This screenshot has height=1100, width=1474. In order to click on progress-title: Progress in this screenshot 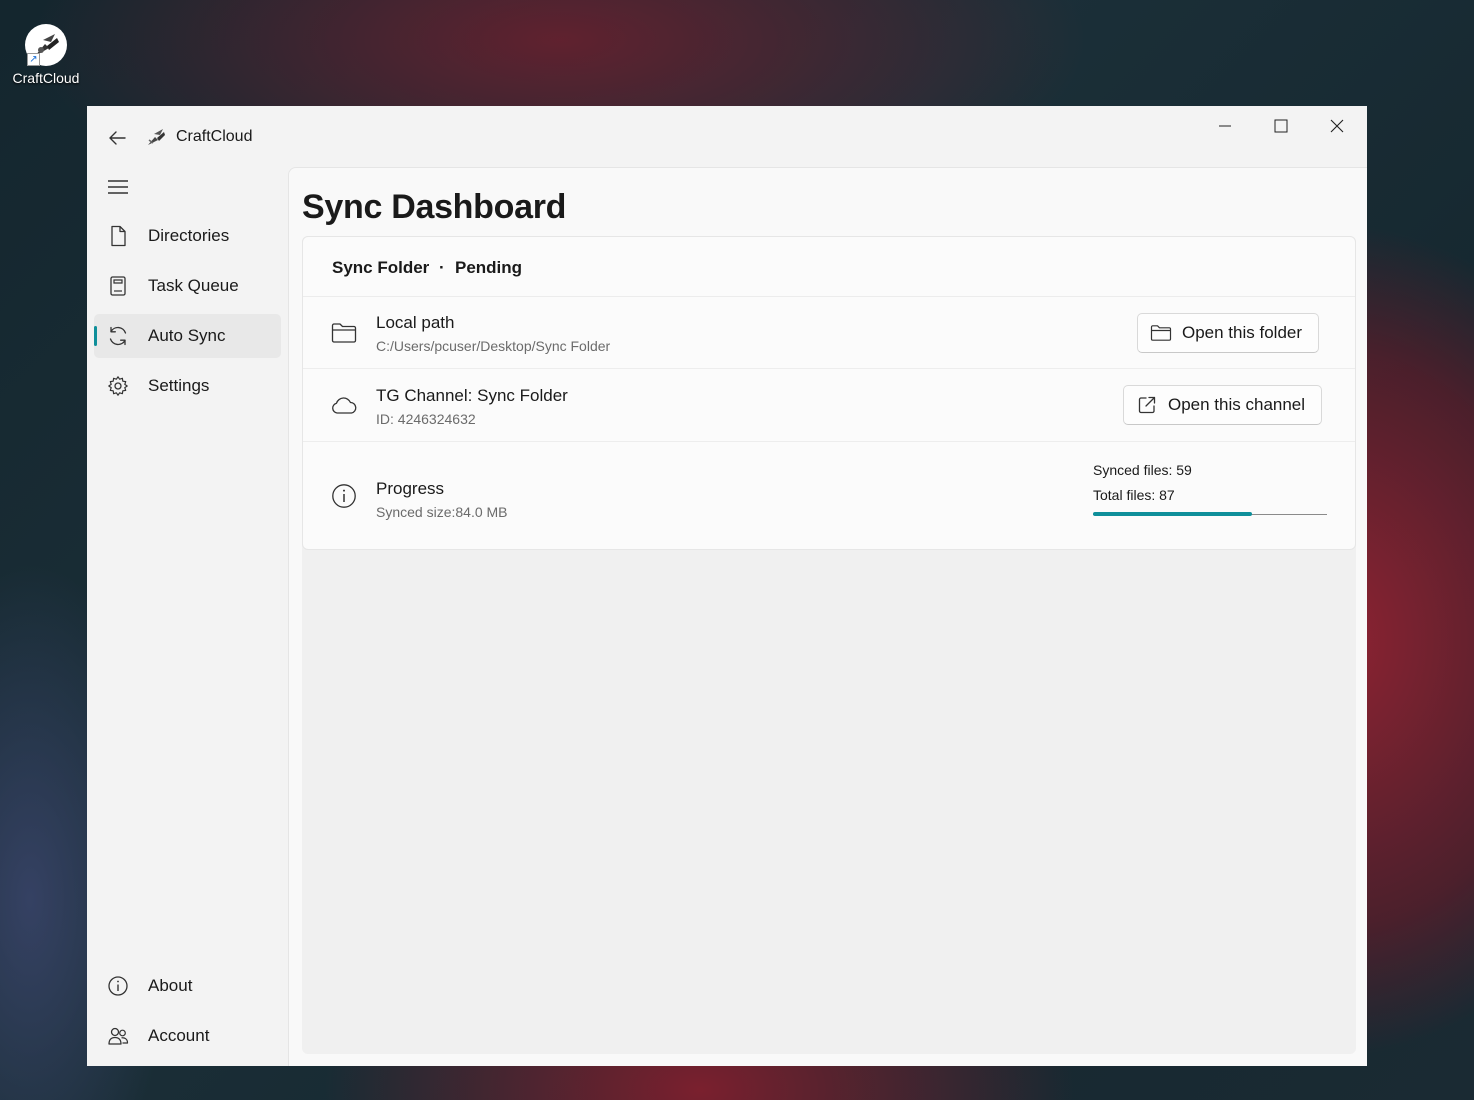, I will do `click(410, 488)`.